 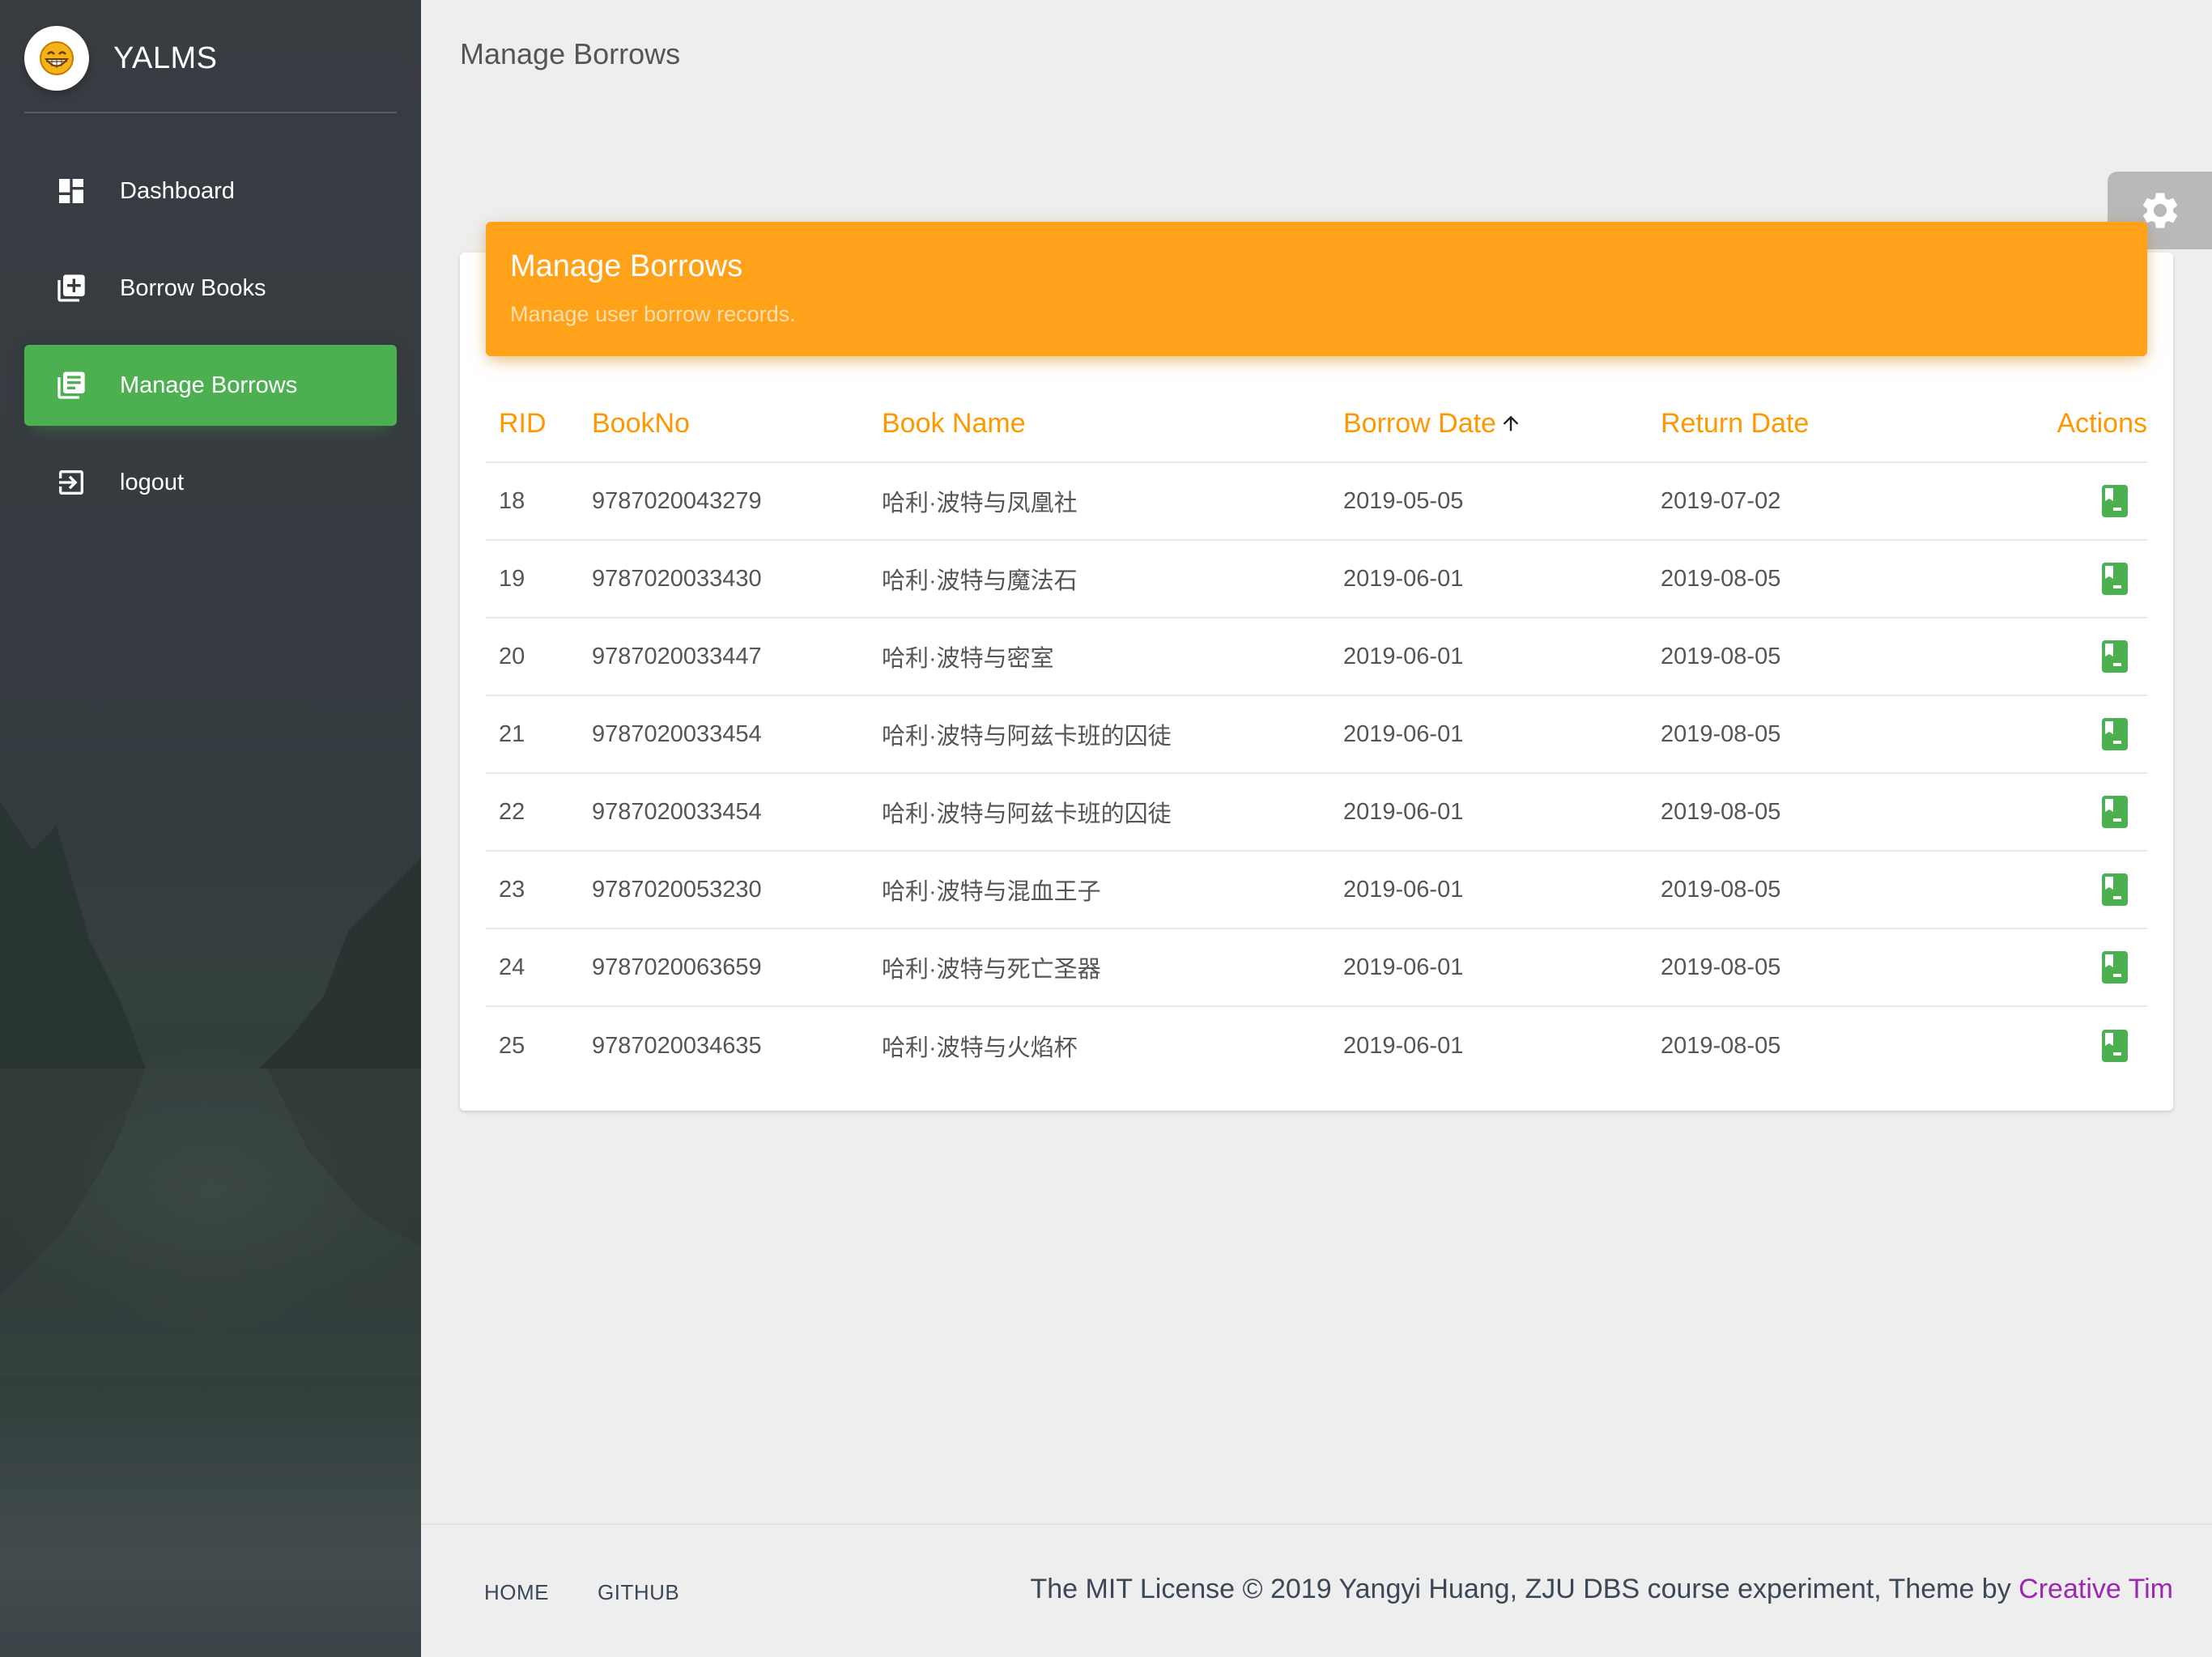 I want to click on cell-bookno: 9787020053230, so click(x=677, y=889).